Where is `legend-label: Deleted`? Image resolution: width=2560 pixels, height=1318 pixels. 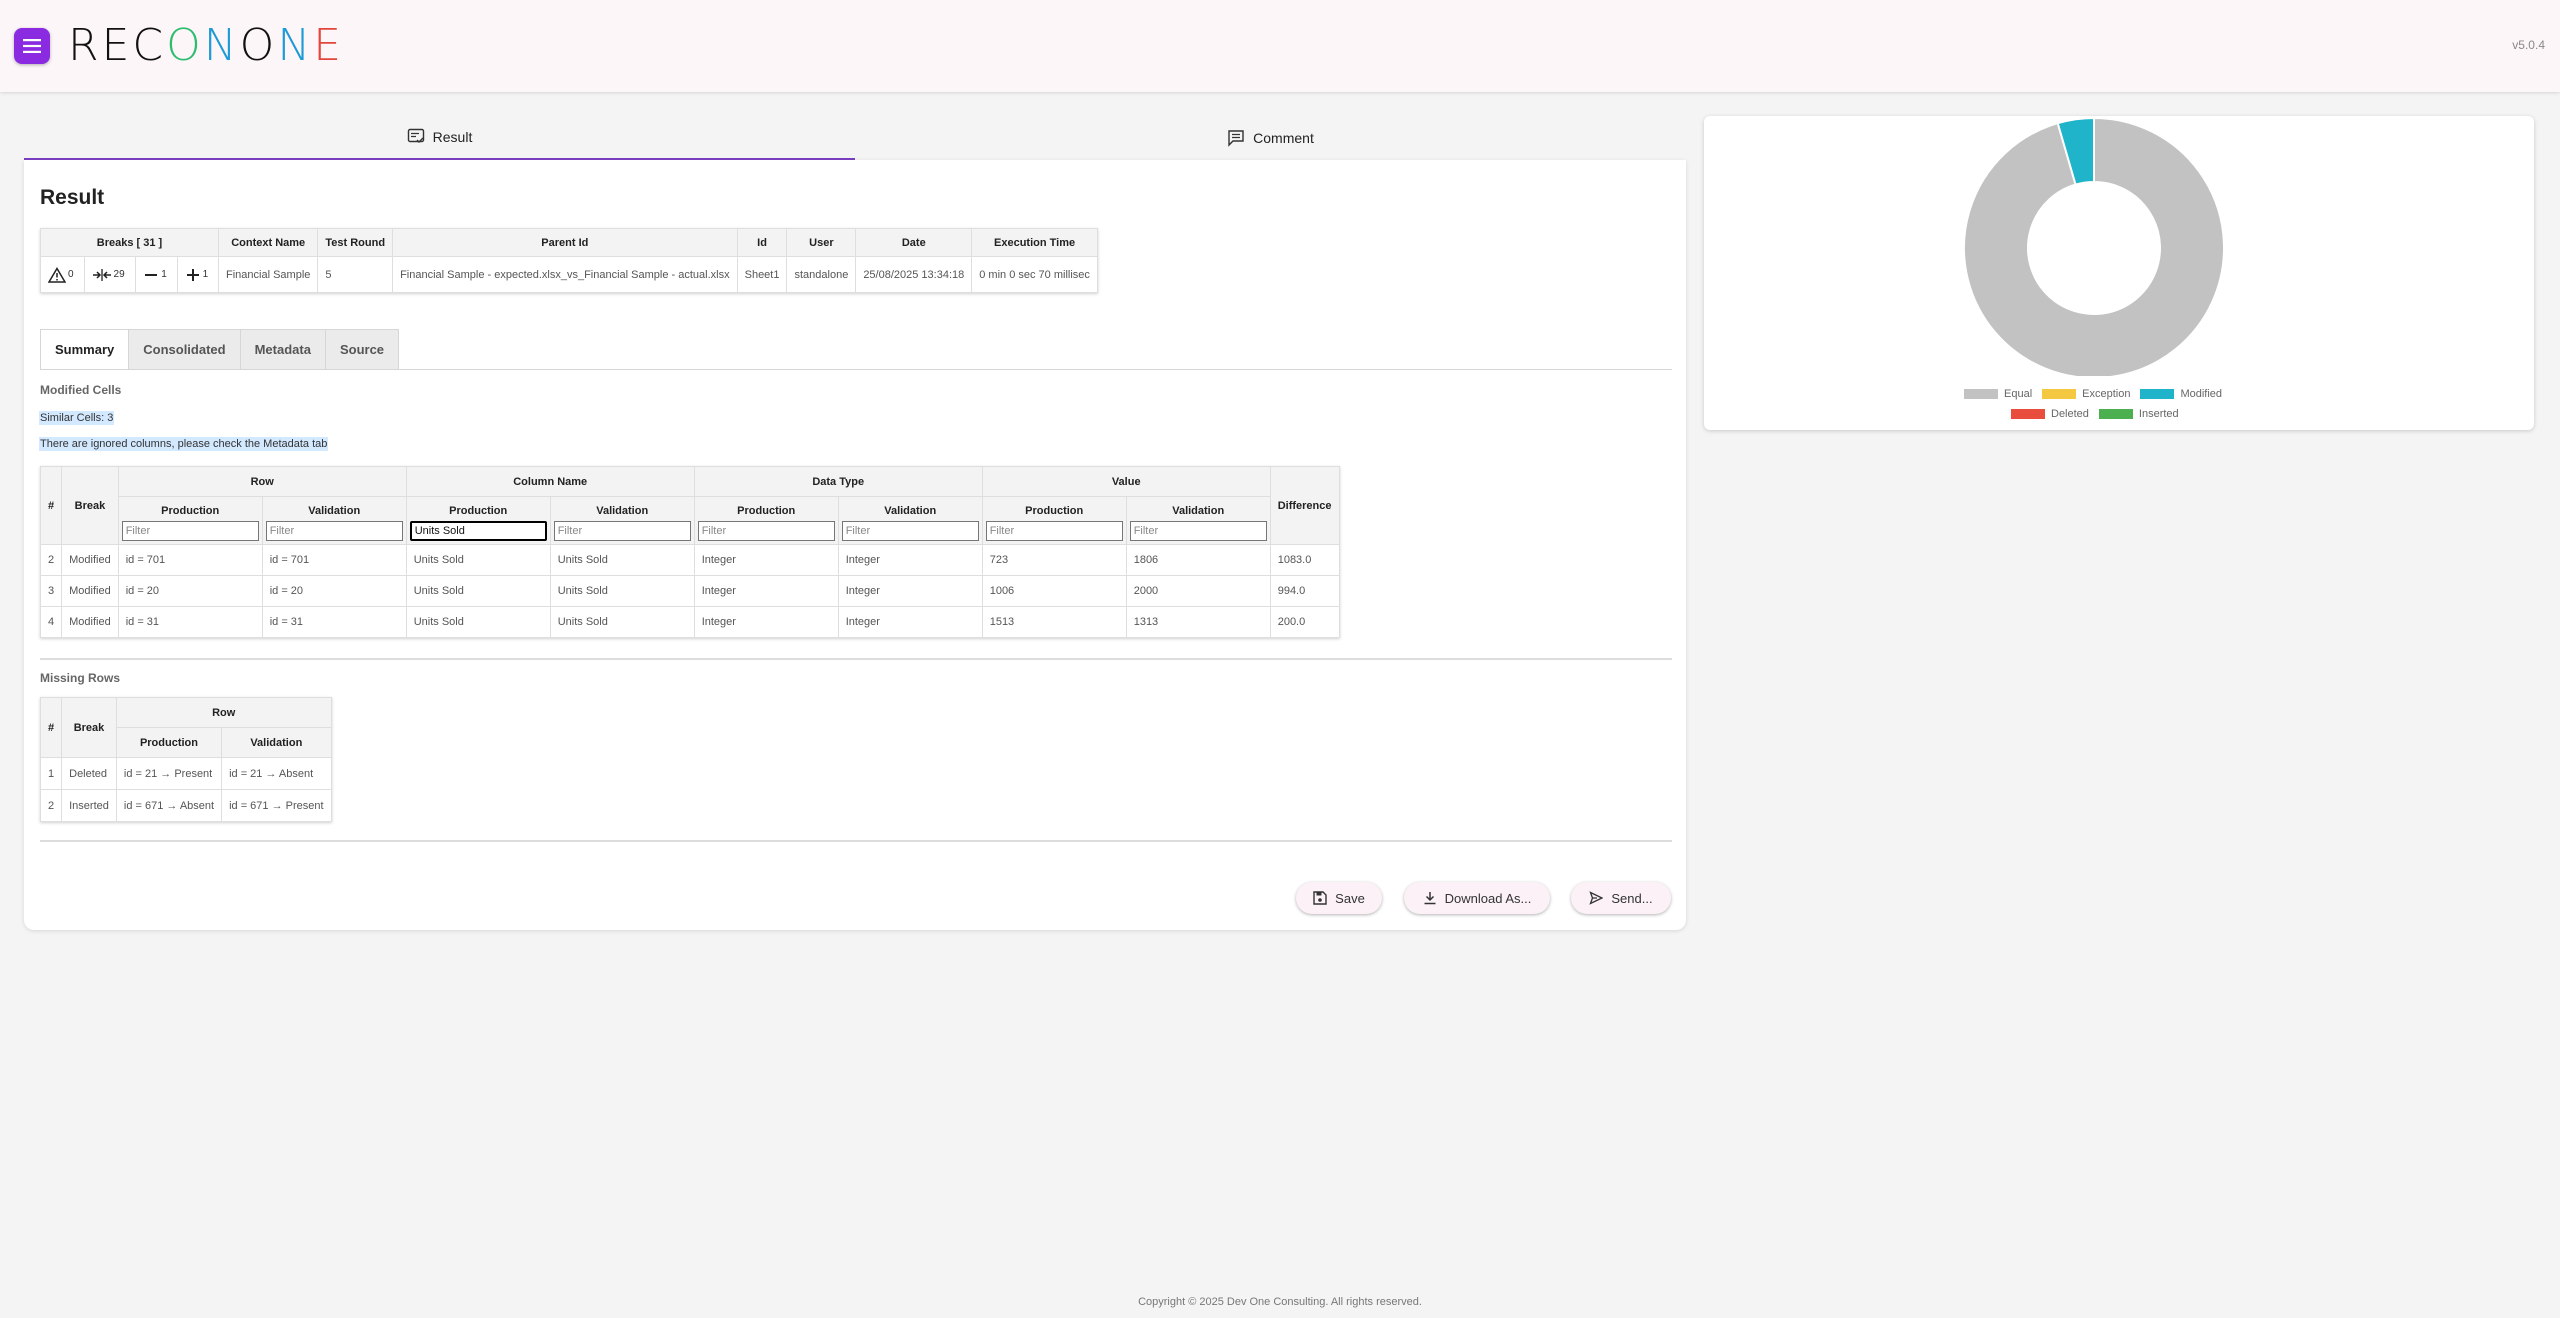
legend-label: Deleted is located at coordinates (2070, 414).